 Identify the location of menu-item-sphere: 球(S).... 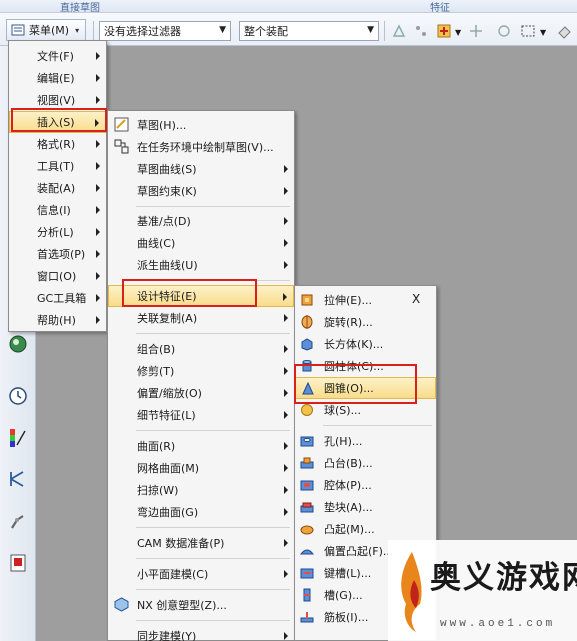
(365, 410).